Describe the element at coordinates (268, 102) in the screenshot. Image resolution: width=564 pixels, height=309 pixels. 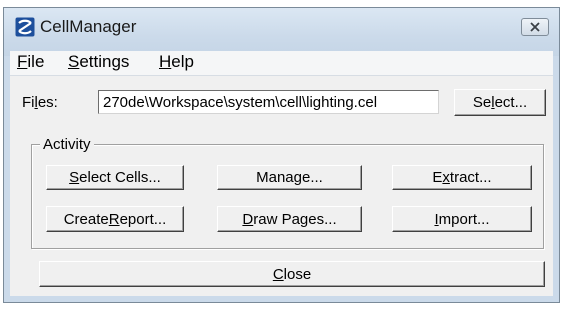
I see `files-path-field: 270de\Workspace\system\cell\lighting.cel` at that location.